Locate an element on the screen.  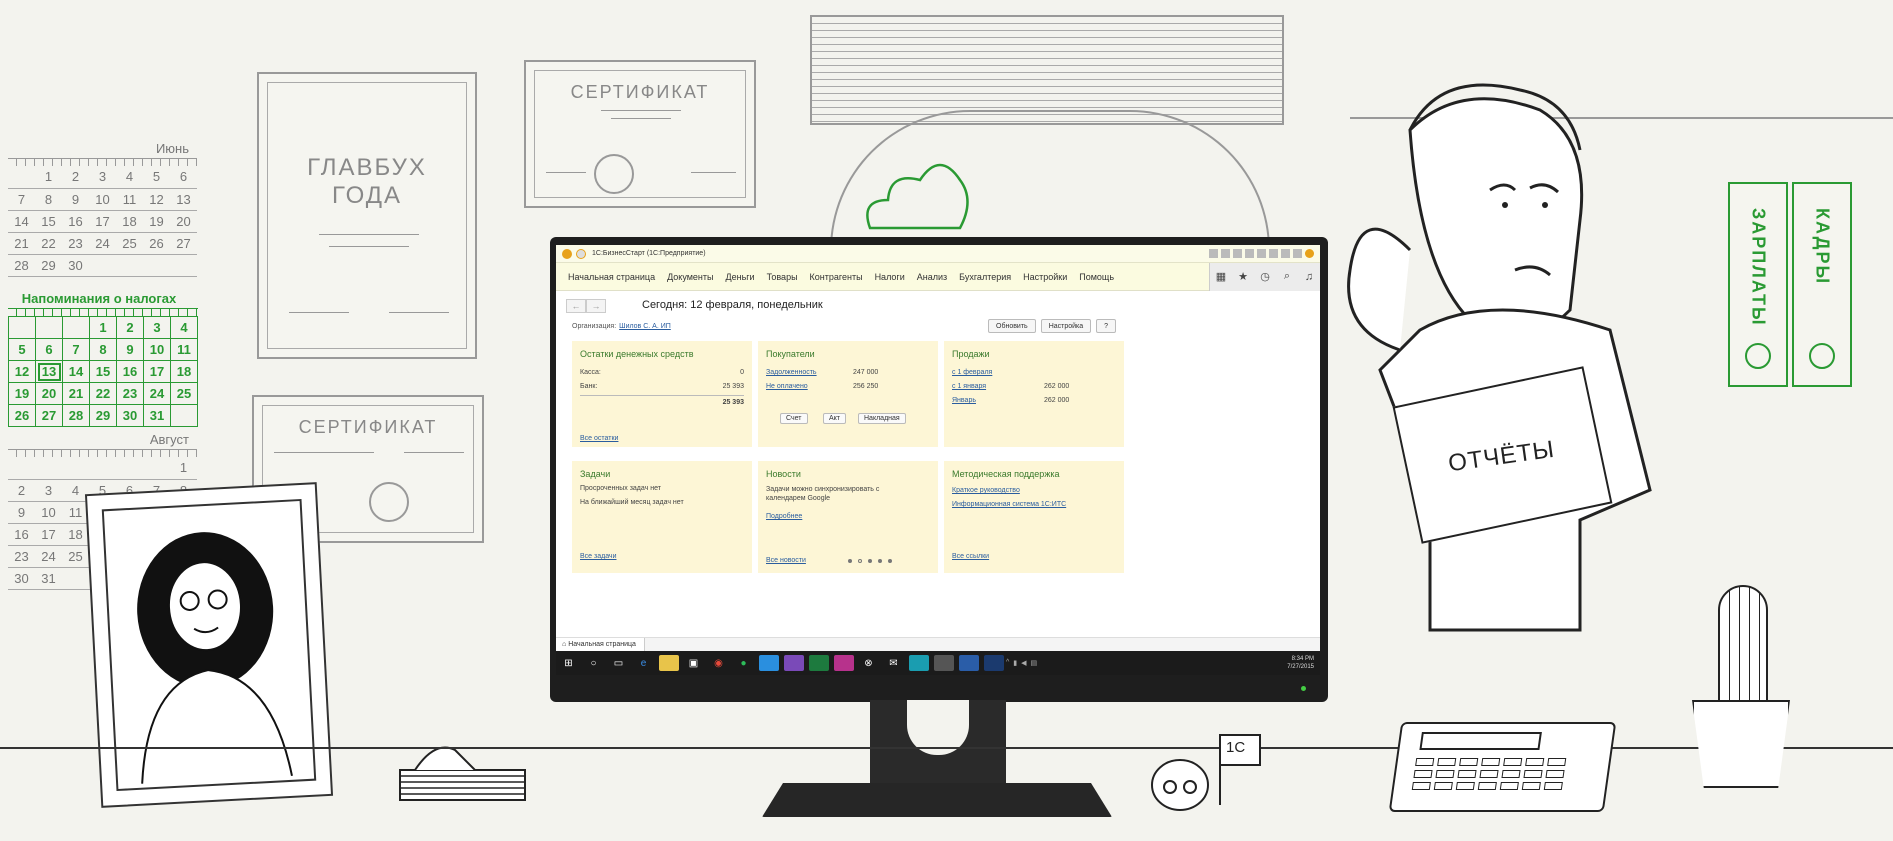
history-icon: ◷ is located at coordinates (1265, 277).